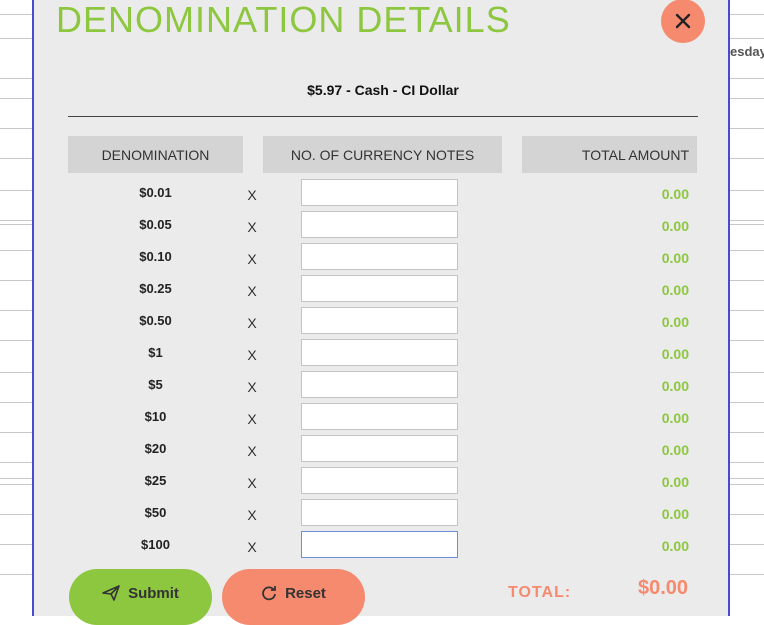 Image resolution: width=764 pixels, height=625 pixels. Describe the element at coordinates (111, 595) in the screenshot. I see `paper-plane-icon` at that location.